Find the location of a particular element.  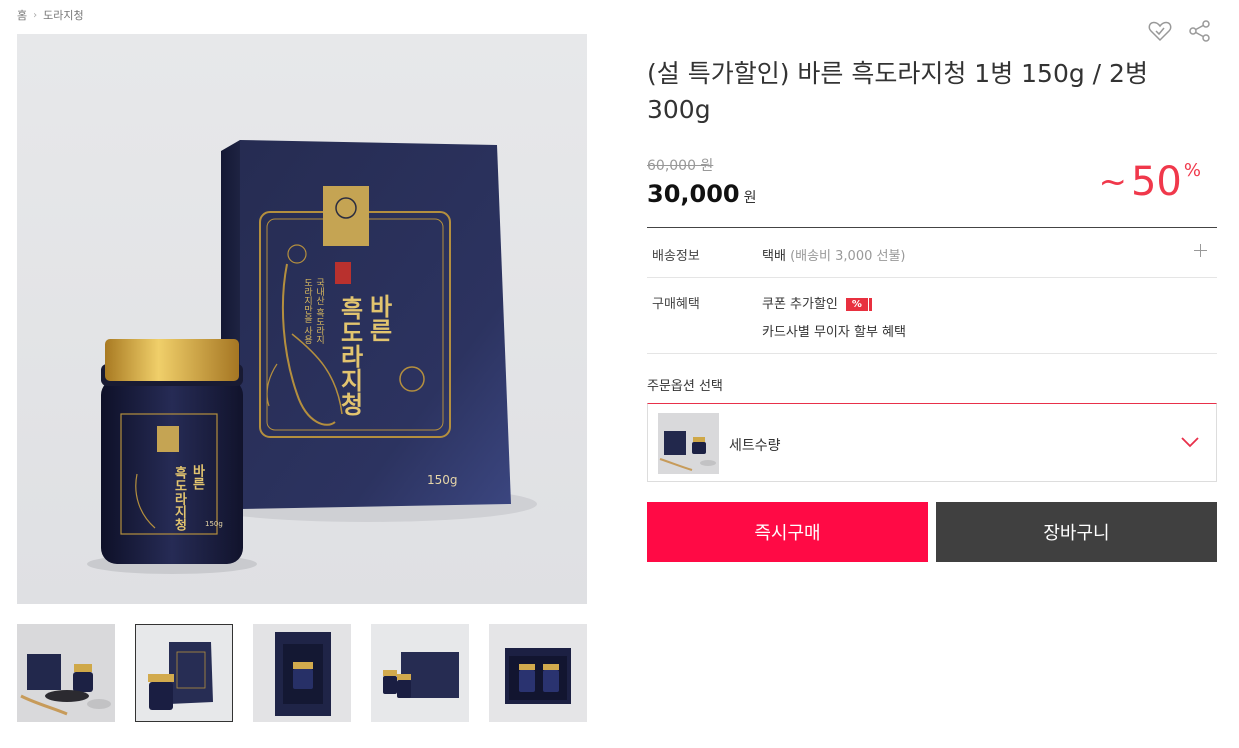

chevron-down-icon is located at coordinates (1190, 442).